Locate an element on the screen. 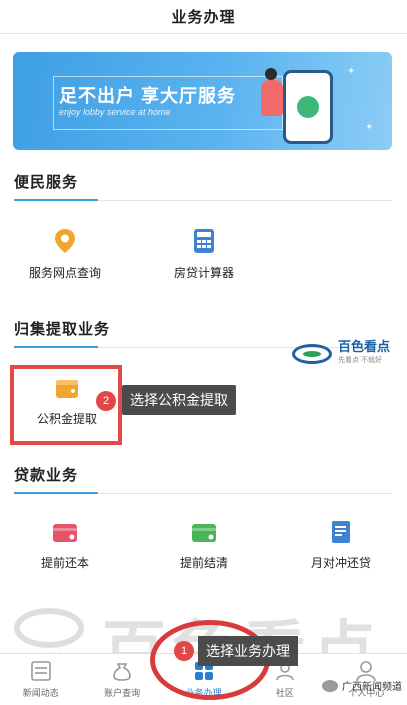 This screenshot has height=705, width=407. tab-label: 社区 is located at coordinates (284, 693).